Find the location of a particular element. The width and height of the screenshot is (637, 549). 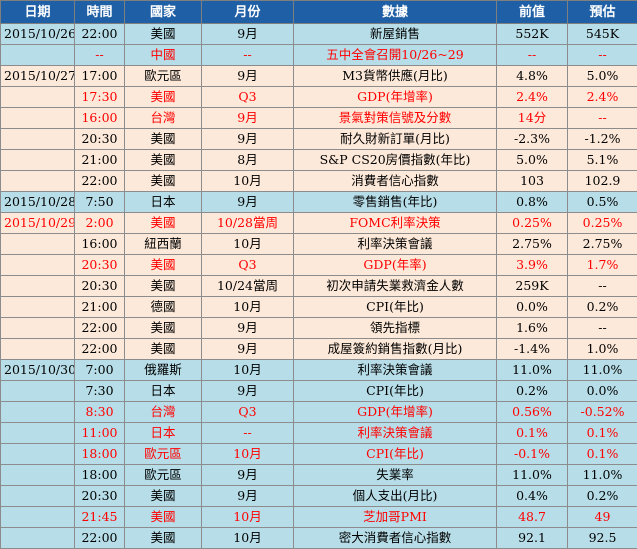

forecast-cell: 0.2% is located at coordinates (602, 496).